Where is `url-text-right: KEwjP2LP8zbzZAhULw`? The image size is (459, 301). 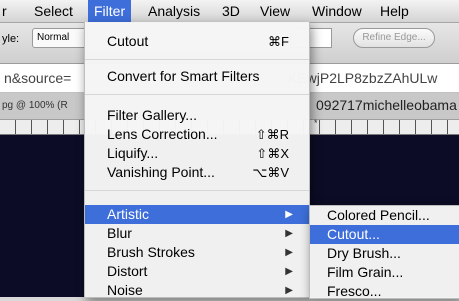 url-text-right: KEwjP2LP8zbzZAhULw is located at coordinates (363, 78).